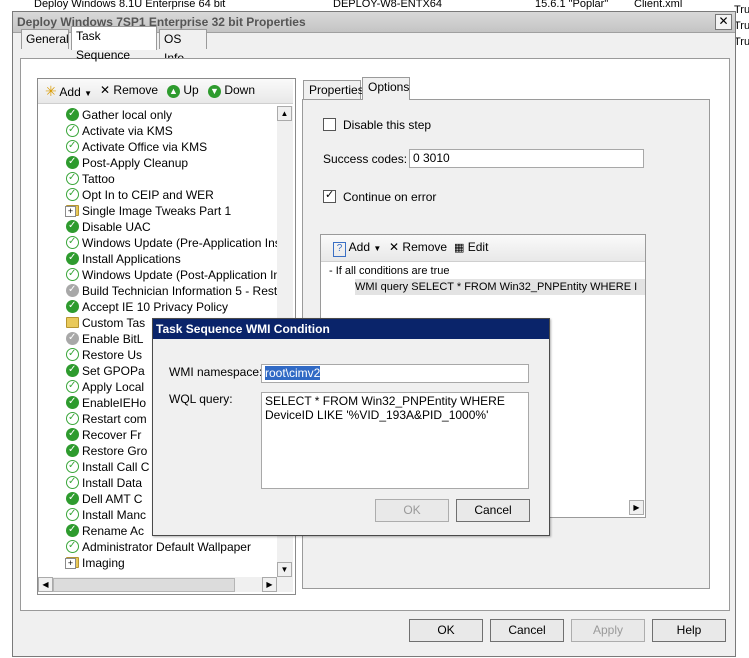 Image resolution: width=749 pixels, height=658 pixels. I want to click on tree-item-label: Tattoo, so click(98, 179).